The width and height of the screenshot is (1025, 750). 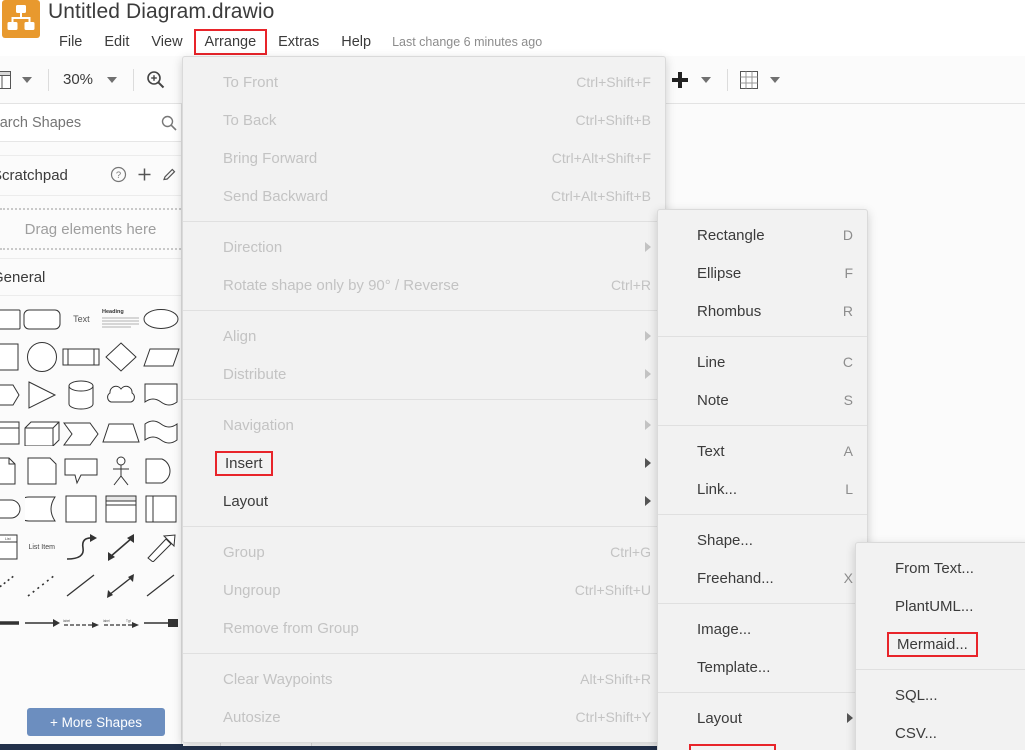 I want to click on menu-item-to-back: To Back Ctrl+Shift+B, so click(x=424, y=120).